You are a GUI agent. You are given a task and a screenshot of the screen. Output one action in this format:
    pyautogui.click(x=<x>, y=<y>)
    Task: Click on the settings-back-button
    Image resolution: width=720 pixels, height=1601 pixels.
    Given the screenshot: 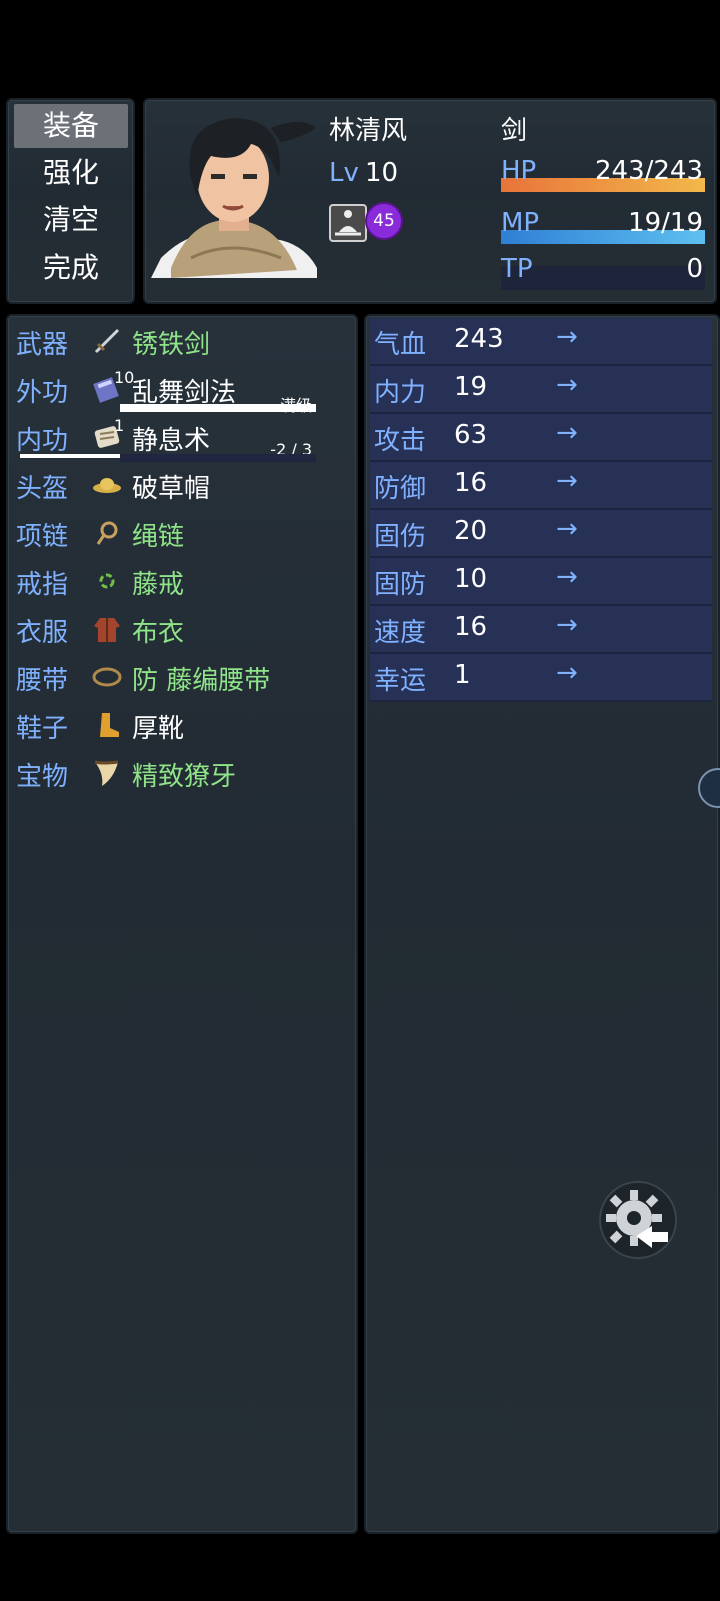 What is the action you would take?
    pyautogui.click(x=638, y=1220)
    